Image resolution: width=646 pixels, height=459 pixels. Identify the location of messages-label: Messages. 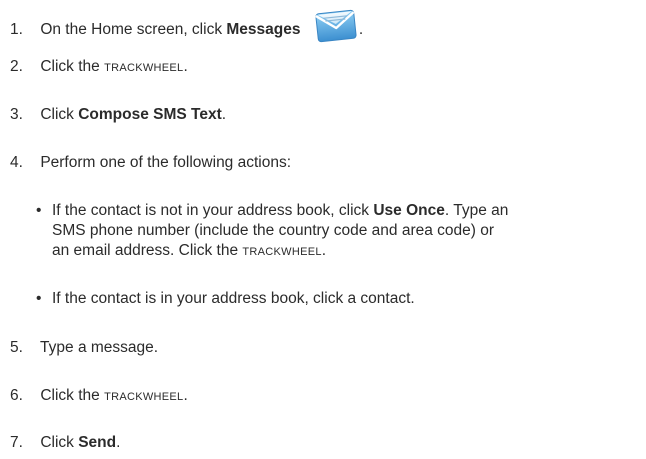
(263, 29).